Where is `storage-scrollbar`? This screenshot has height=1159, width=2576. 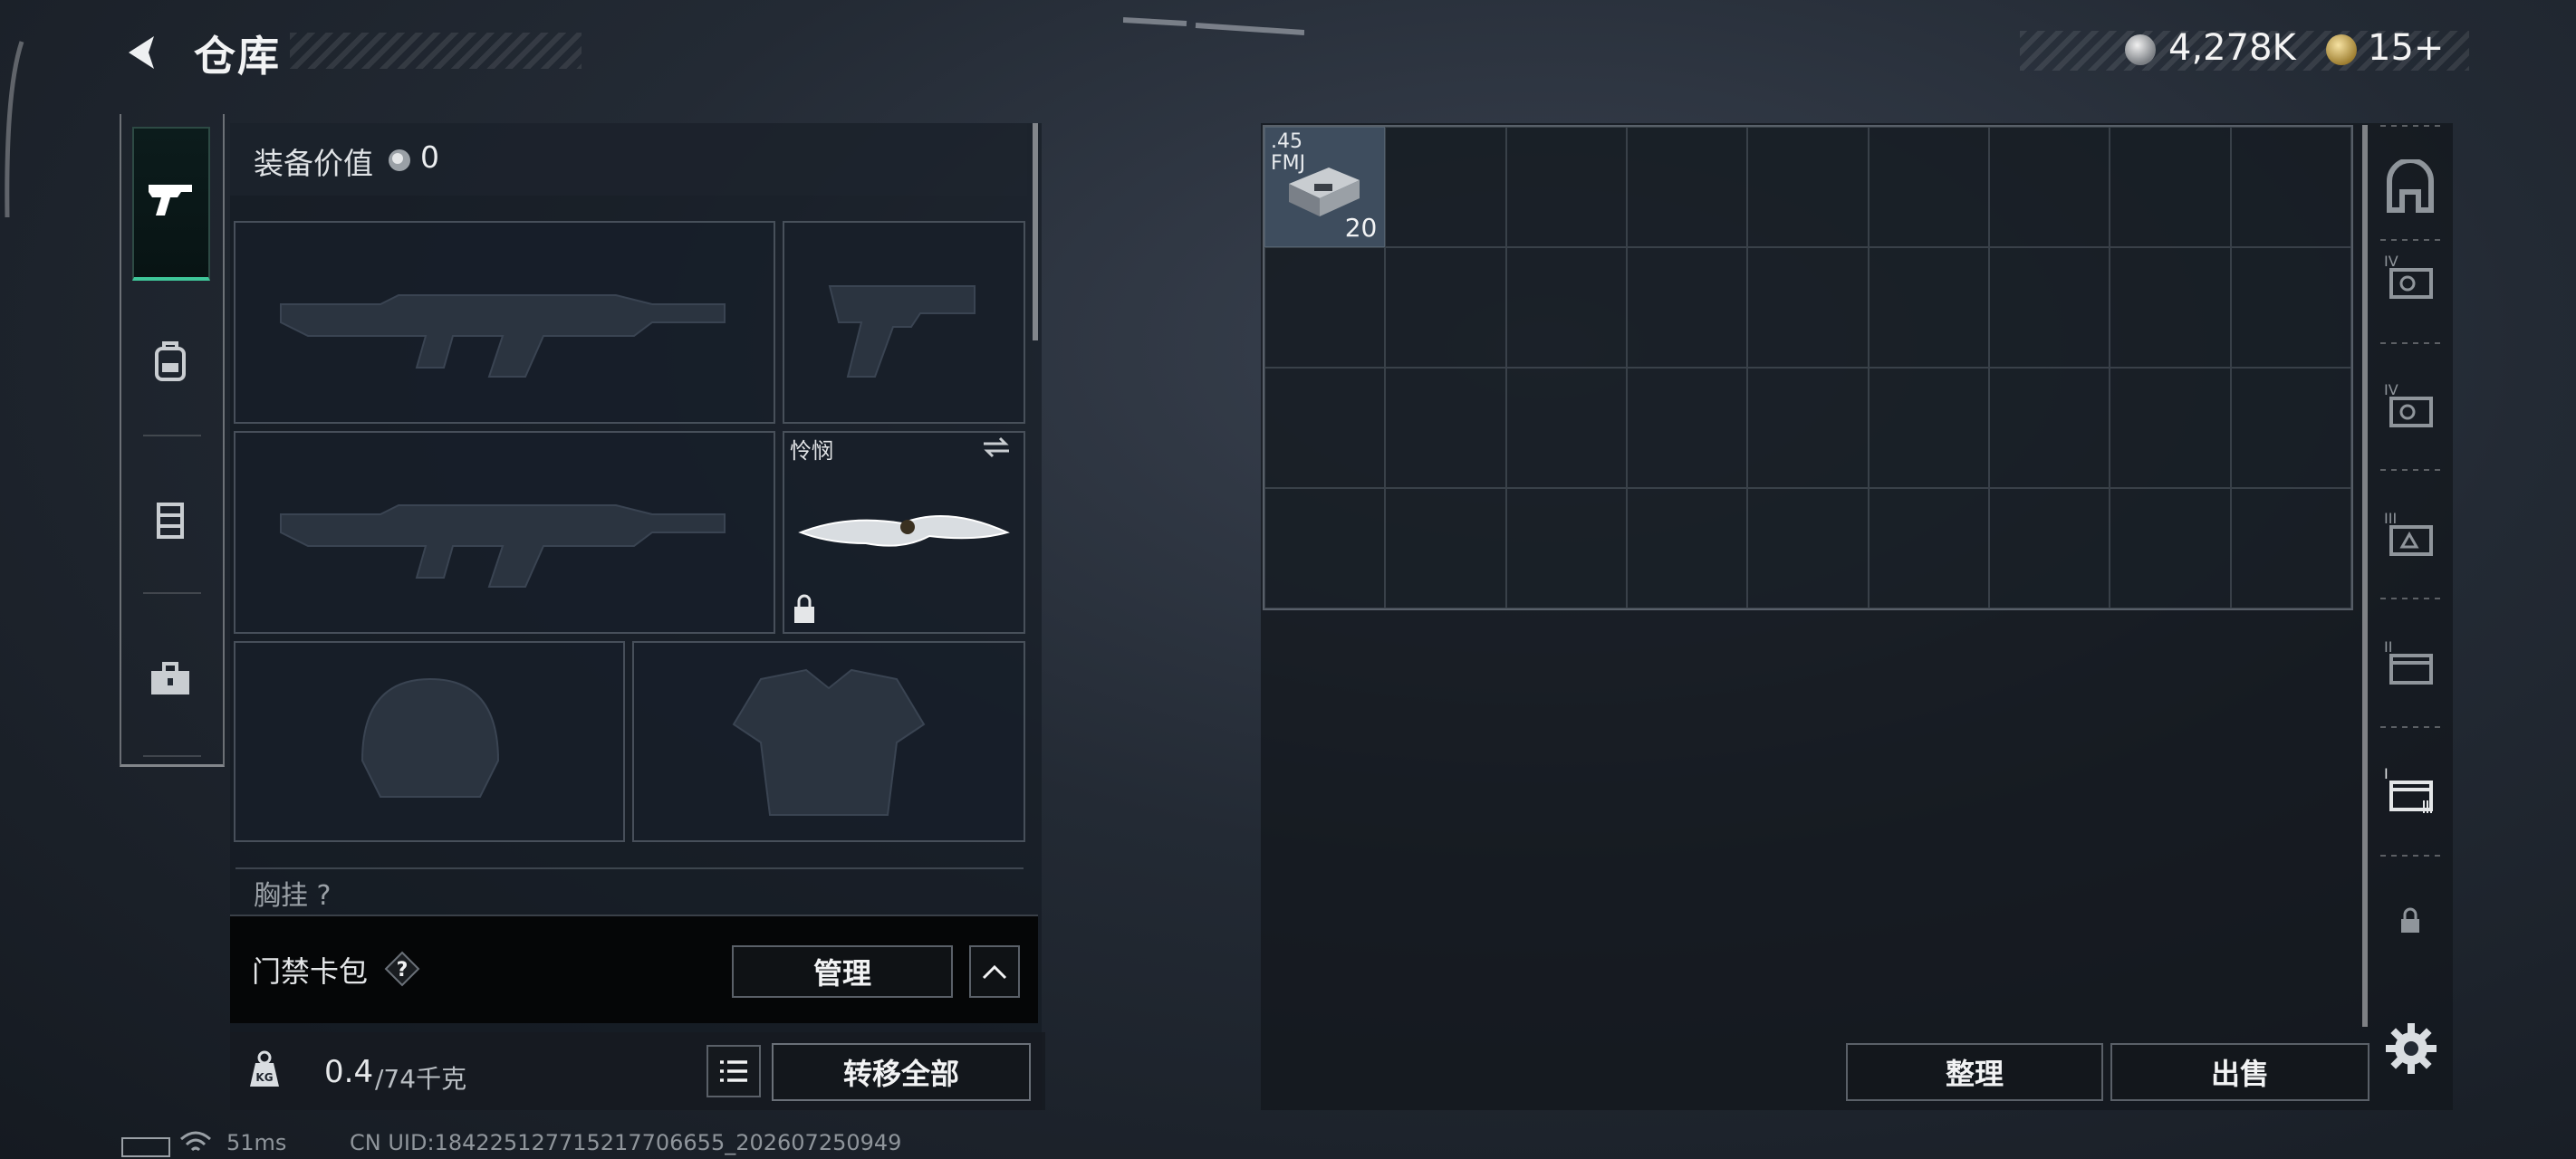 storage-scrollbar is located at coordinates (2365, 576).